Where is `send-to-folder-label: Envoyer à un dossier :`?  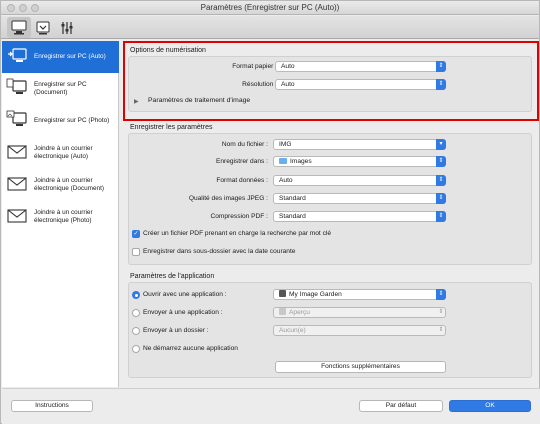
send-to-folder-label: Envoyer à un dossier : is located at coordinates (176, 330).